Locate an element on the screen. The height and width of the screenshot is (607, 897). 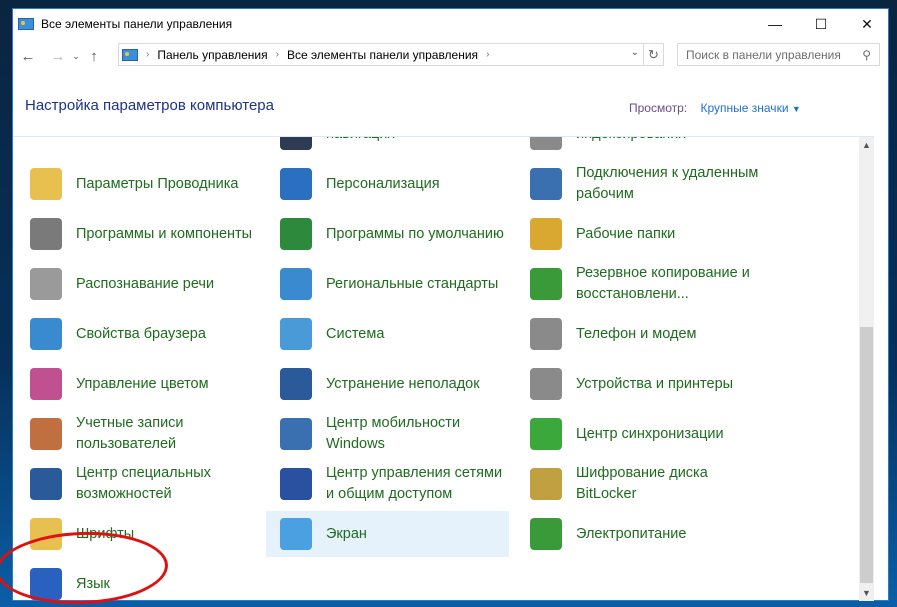
item-label: Программы и компоненты is located at coordinates (164, 233).